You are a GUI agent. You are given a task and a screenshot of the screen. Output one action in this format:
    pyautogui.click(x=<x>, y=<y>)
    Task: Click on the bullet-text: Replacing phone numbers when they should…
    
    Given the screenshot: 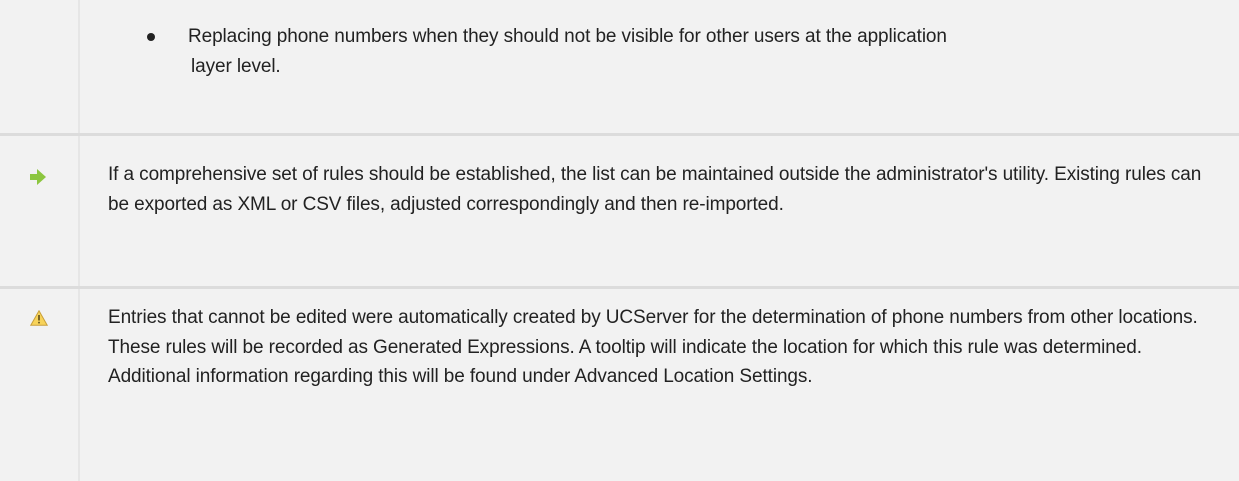 What is the action you would take?
    pyautogui.click(x=708, y=51)
    